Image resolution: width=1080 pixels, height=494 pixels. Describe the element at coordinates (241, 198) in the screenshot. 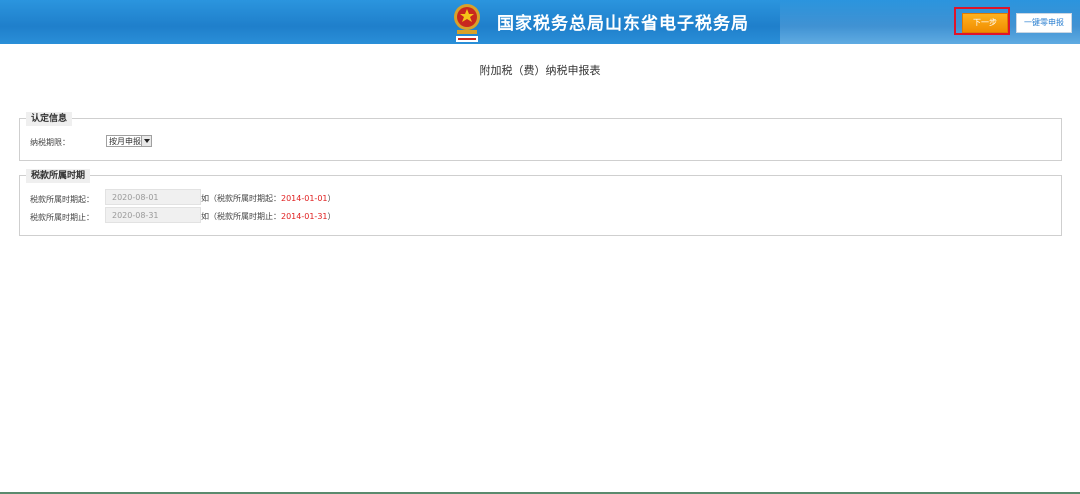

I see `period-start-hint-prefix: 如（税款所属时期起：` at that location.